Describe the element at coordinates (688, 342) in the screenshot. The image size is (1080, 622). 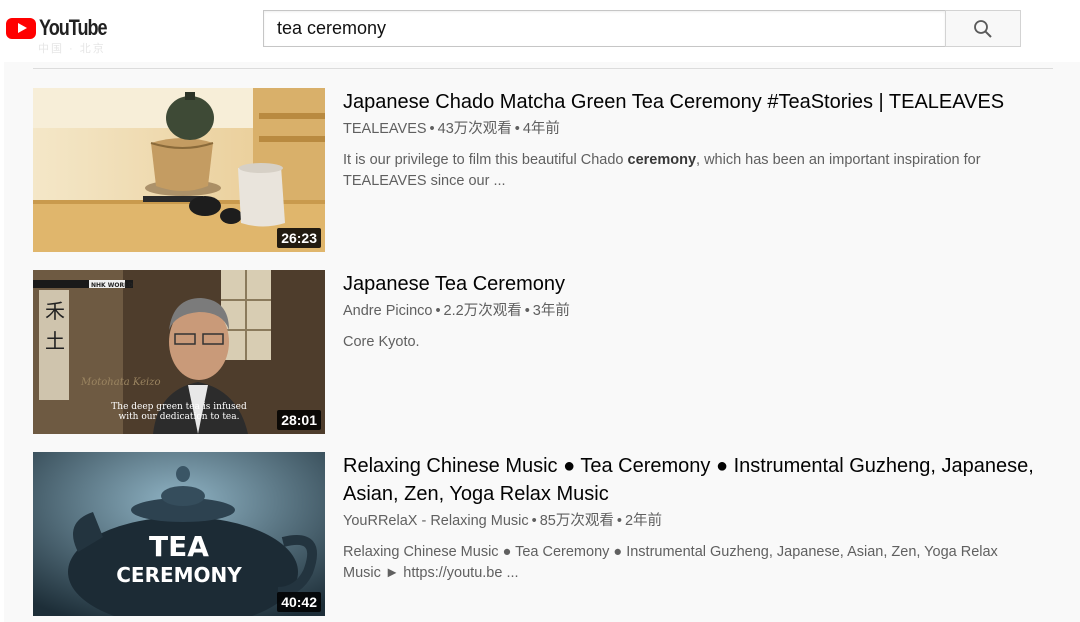
I see `video-description: Core Kyoto.` at that location.